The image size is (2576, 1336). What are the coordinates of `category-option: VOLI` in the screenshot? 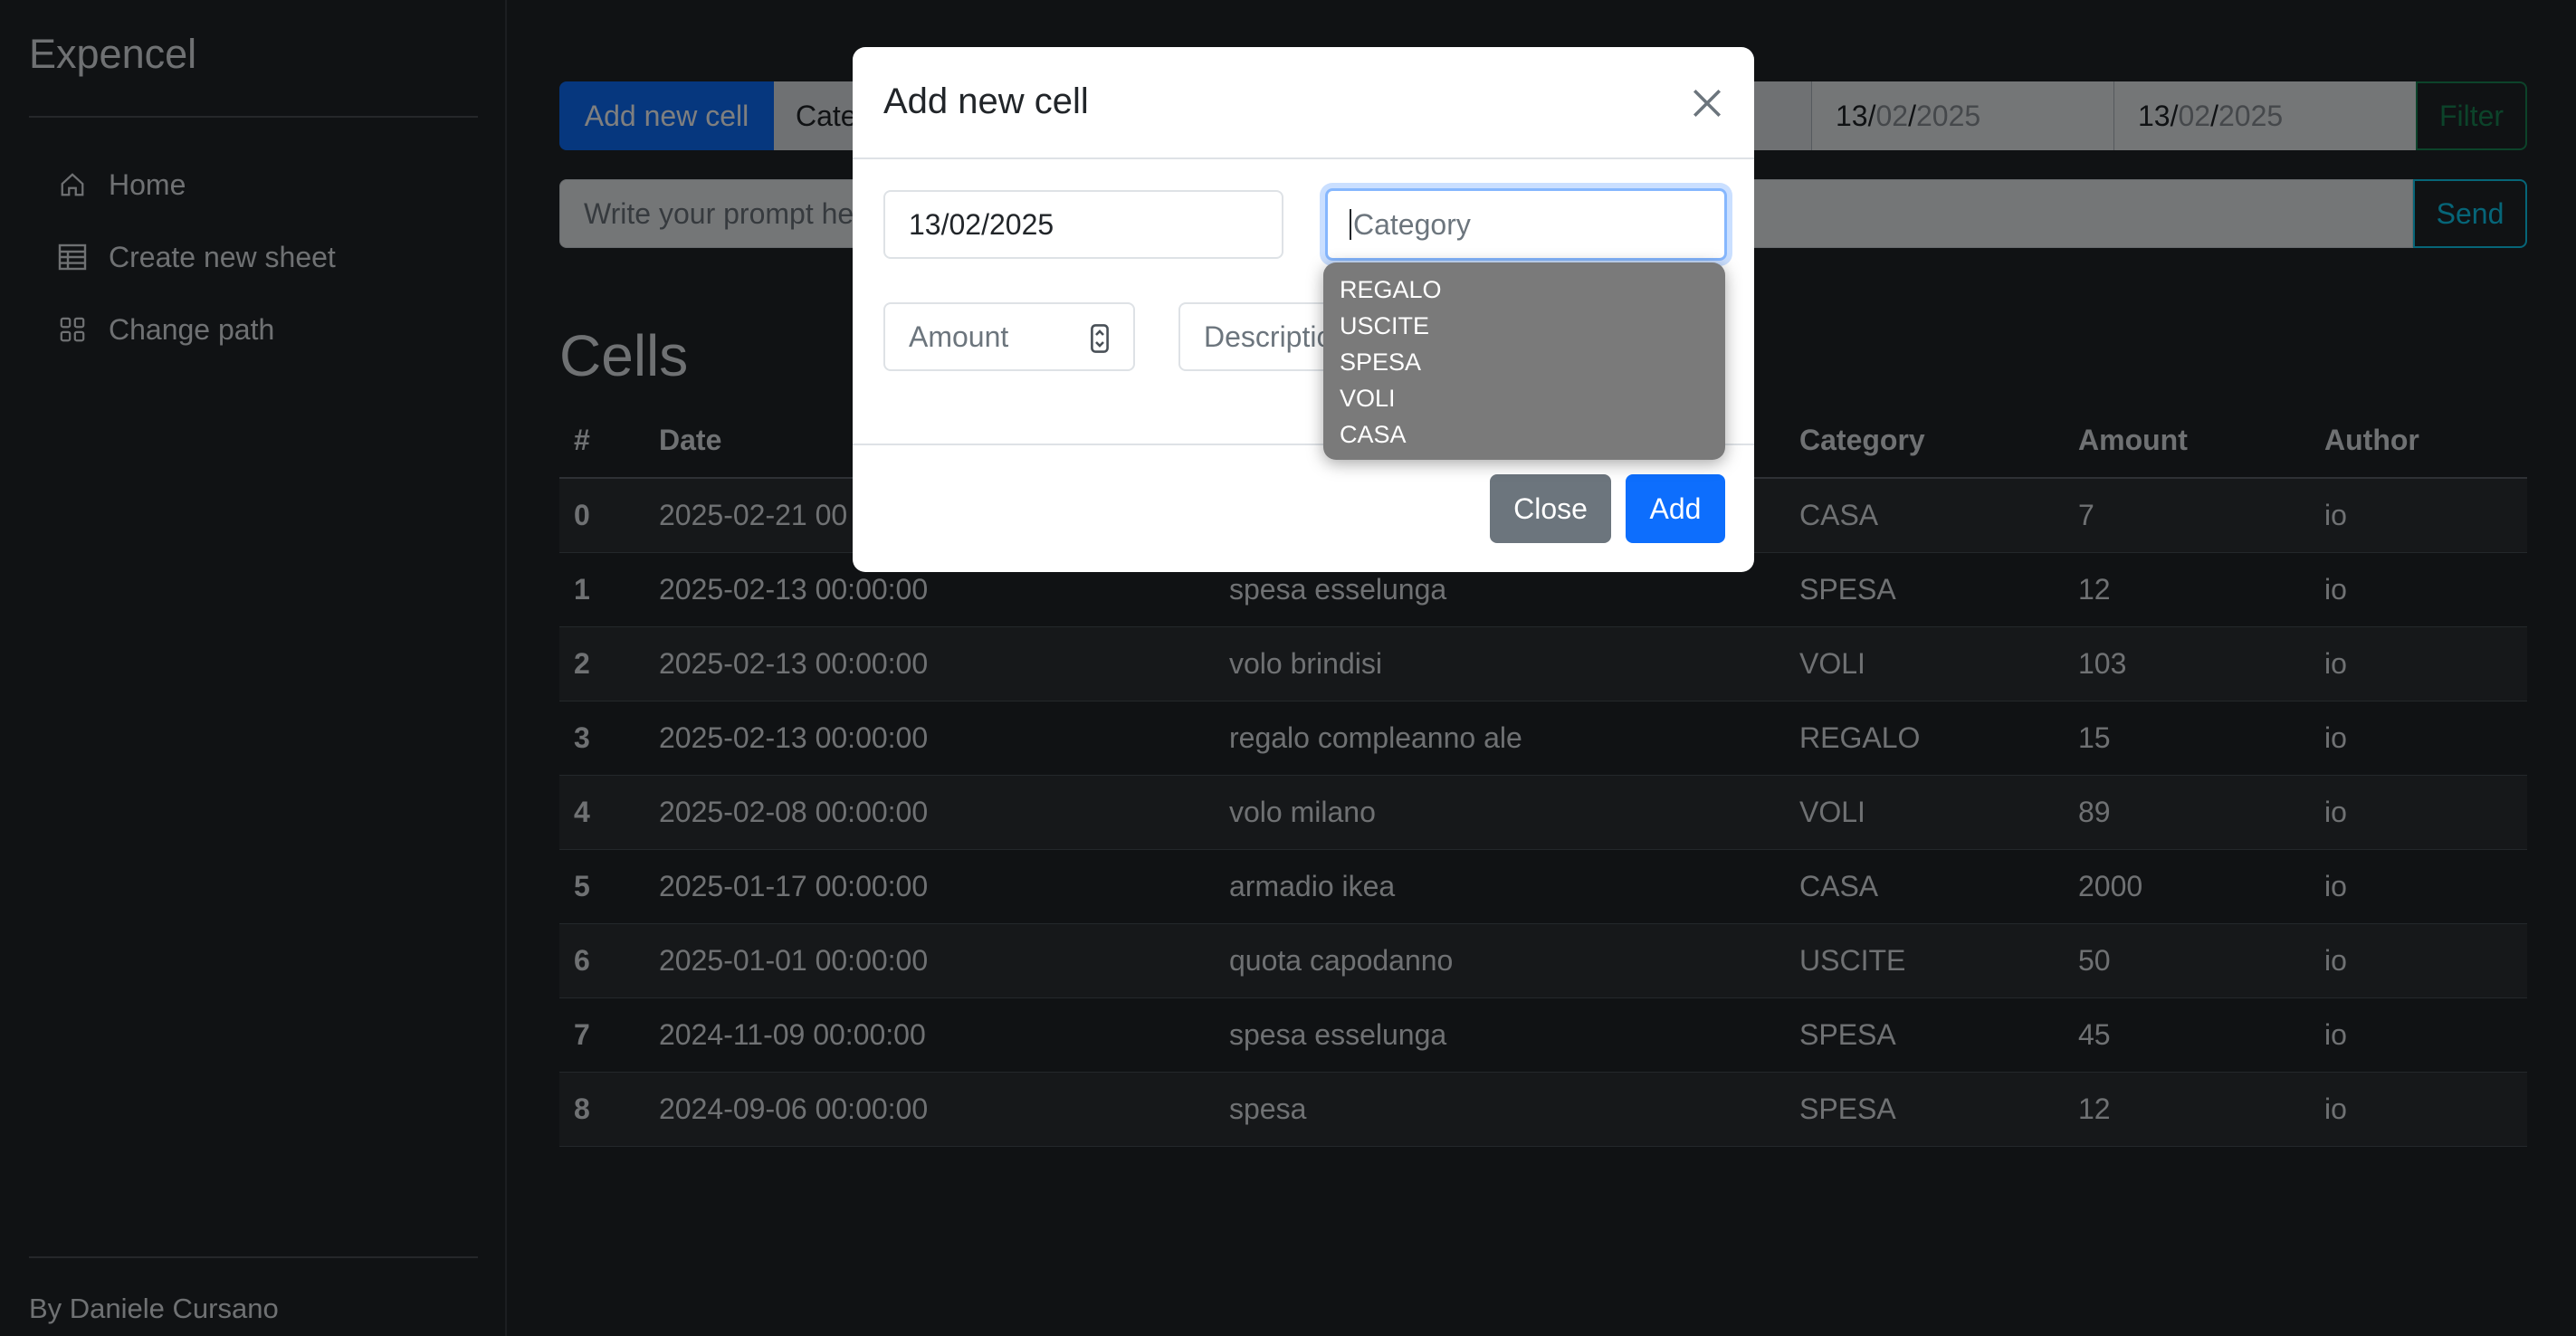 It's located at (1533, 398).